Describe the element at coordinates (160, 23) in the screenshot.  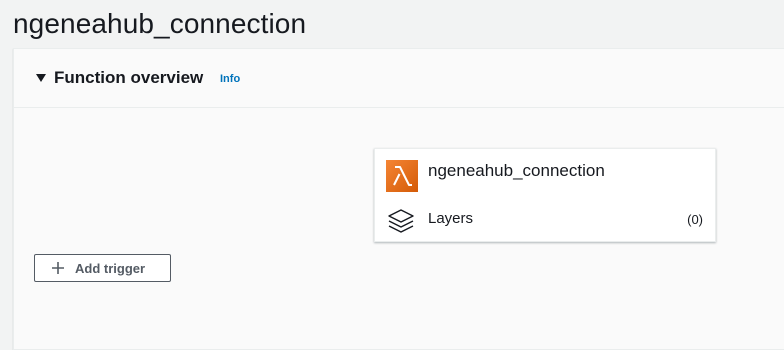
I see `page-title: ngeneahub_connection` at that location.